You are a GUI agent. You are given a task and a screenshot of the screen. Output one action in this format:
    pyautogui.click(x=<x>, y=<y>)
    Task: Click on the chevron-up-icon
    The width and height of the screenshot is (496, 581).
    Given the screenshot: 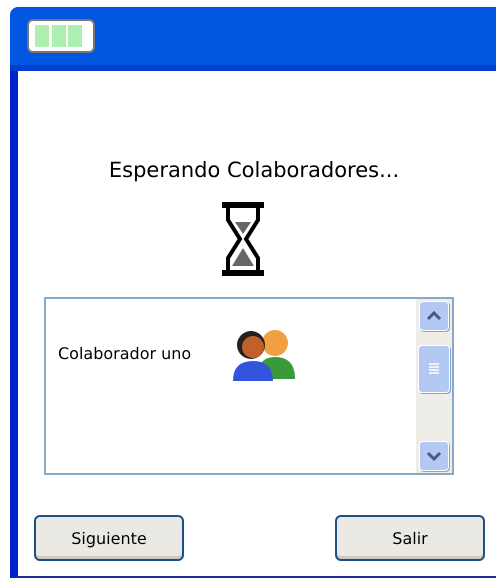 What is the action you would take?
    pyautogui.click(x=434, y=316)
    